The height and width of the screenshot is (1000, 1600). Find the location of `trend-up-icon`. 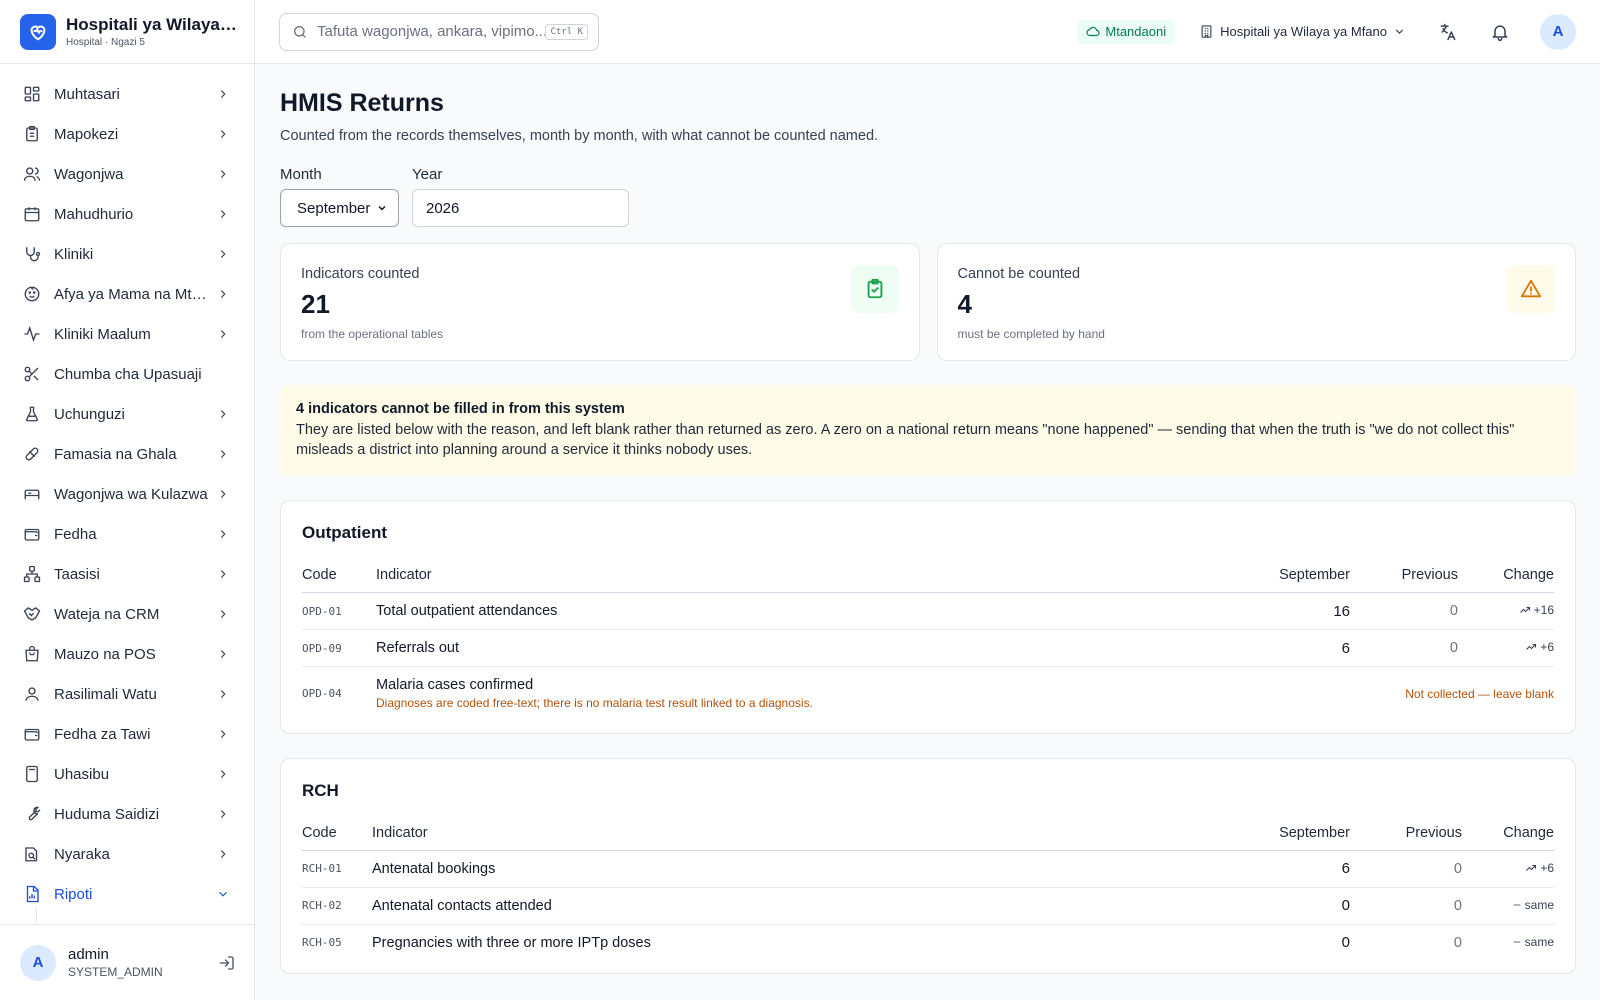

trend-up-icon is located at coordinates (1524, 609).